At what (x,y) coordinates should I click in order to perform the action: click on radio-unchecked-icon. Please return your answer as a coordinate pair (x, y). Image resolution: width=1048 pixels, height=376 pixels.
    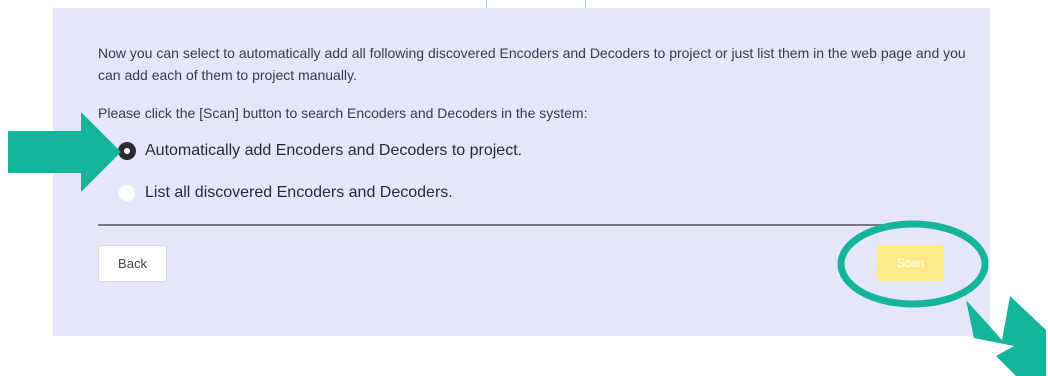
    Looking at the image, I should click on (127, 193).